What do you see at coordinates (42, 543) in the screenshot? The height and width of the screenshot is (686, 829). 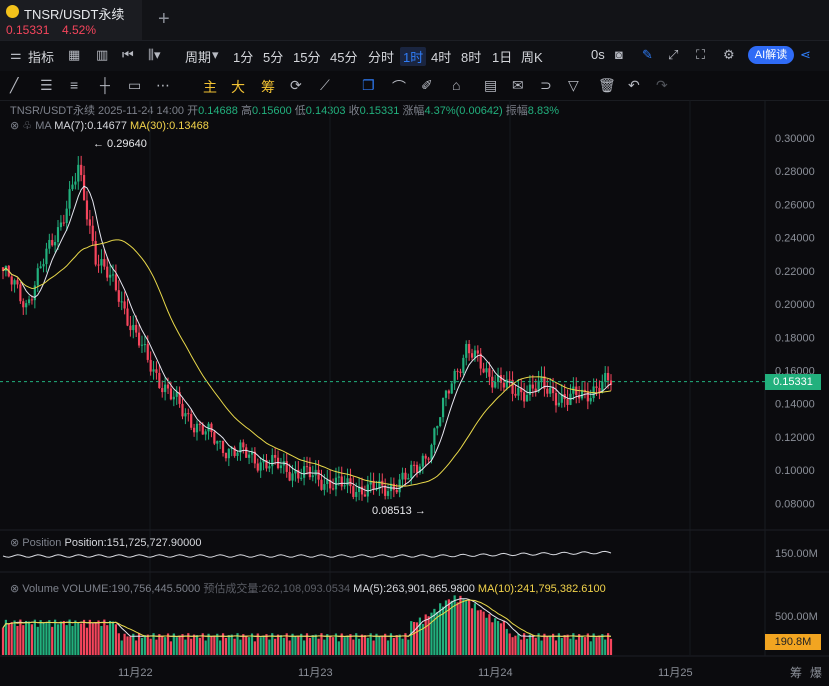 I see `position-label: Position` at bounding box center [42, 543].